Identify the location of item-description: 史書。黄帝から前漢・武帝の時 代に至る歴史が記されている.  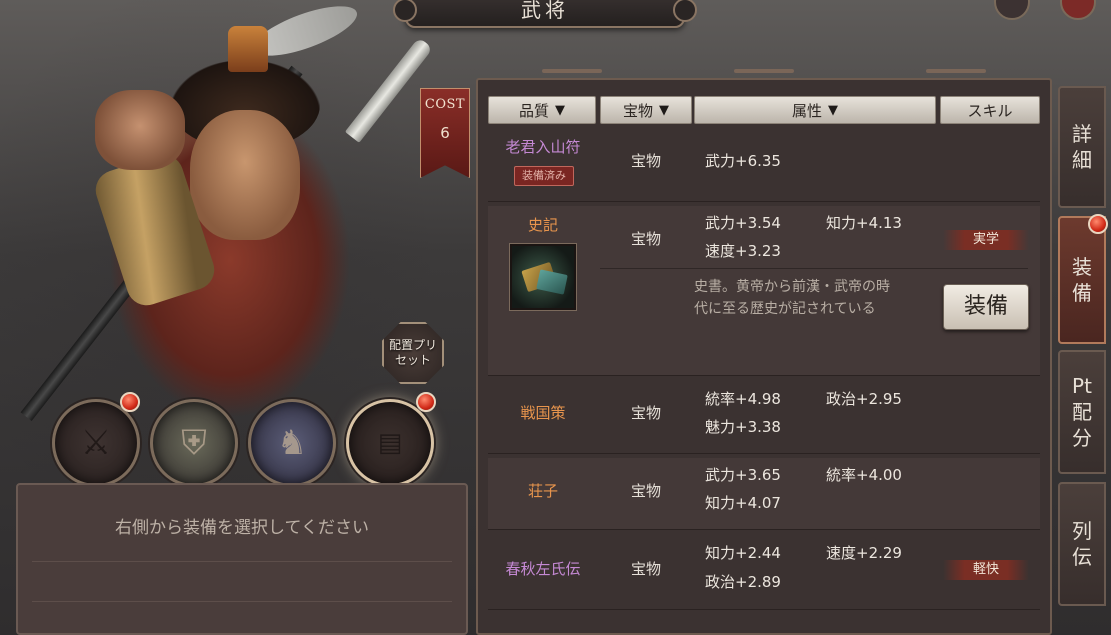
(814, 298).